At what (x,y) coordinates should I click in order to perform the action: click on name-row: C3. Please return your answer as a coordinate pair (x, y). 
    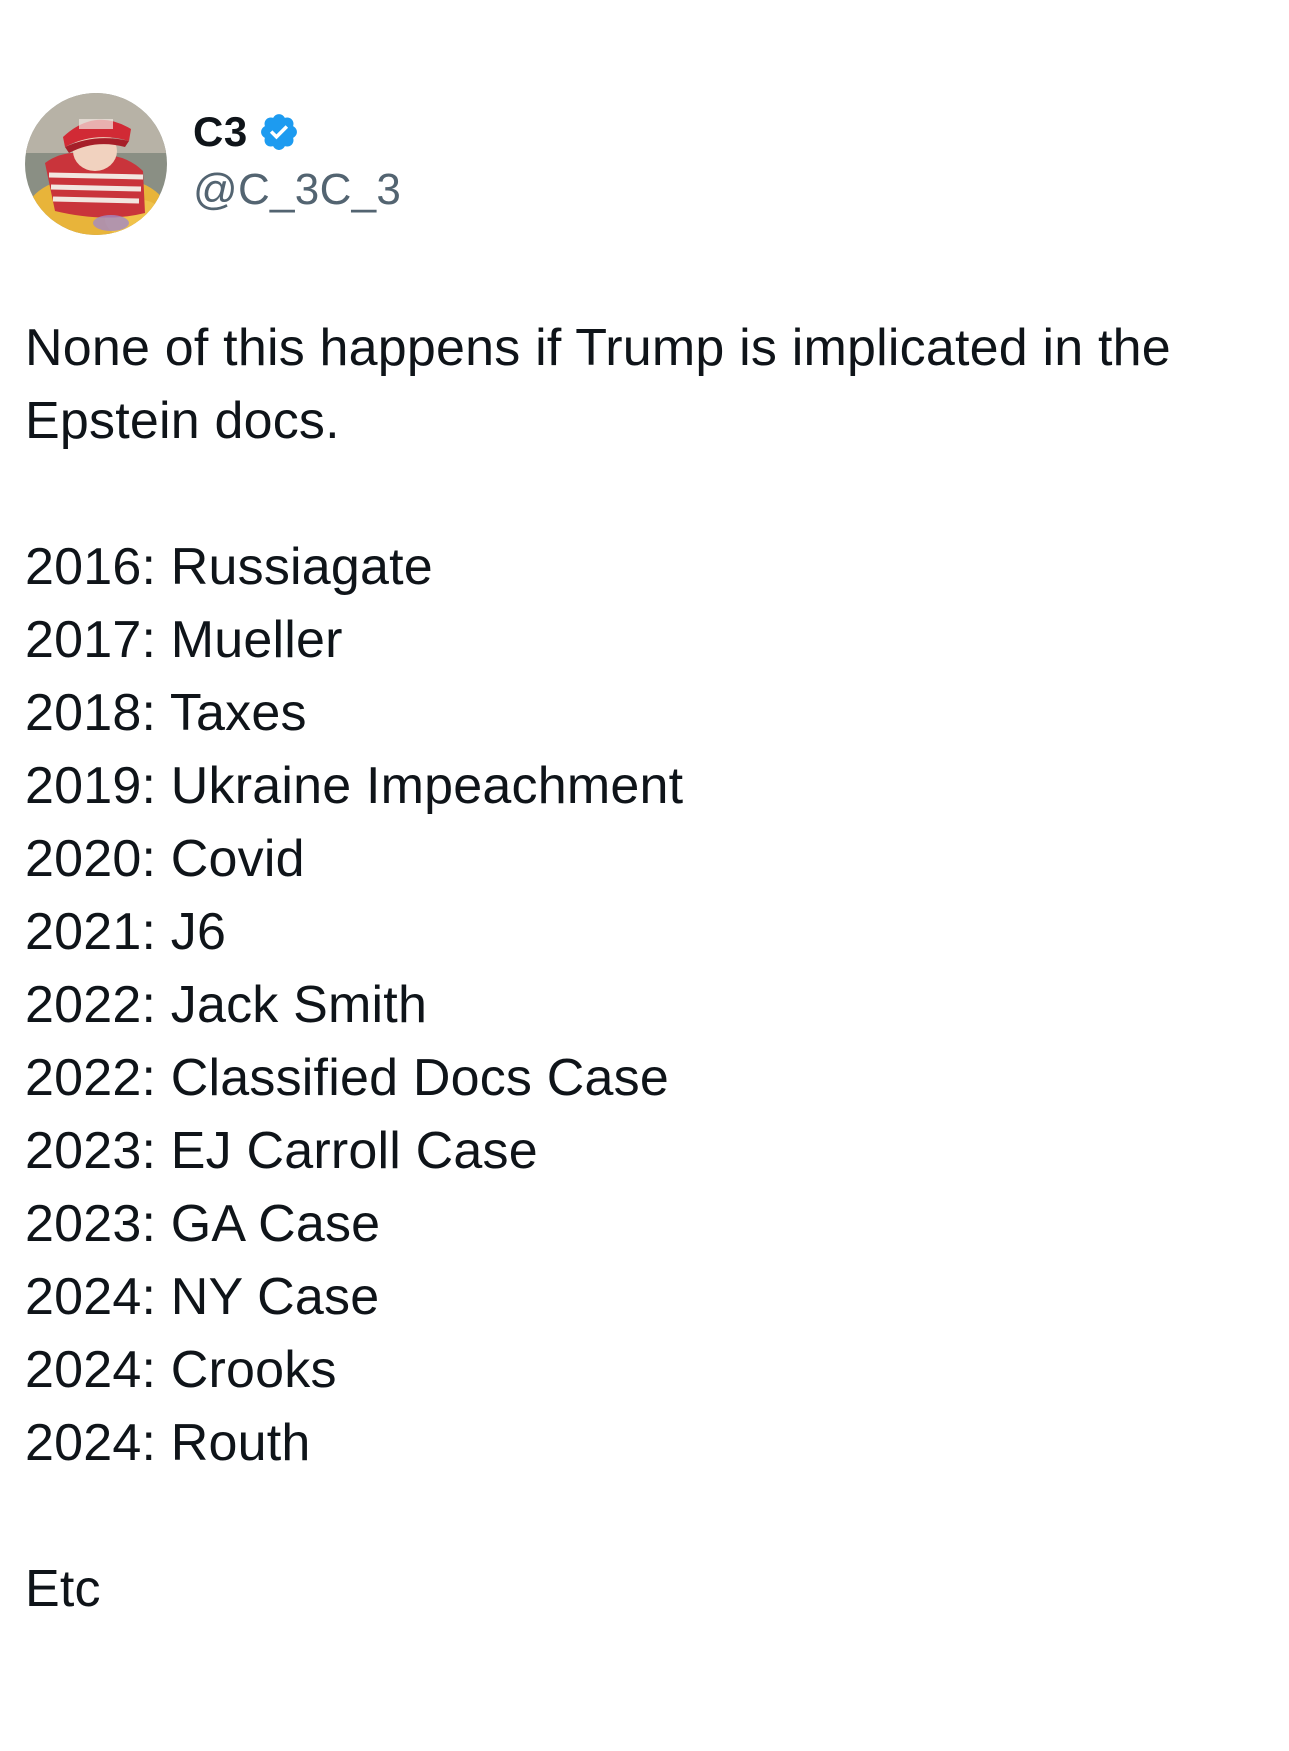
    Looking at the image, I should click on (297, 132).